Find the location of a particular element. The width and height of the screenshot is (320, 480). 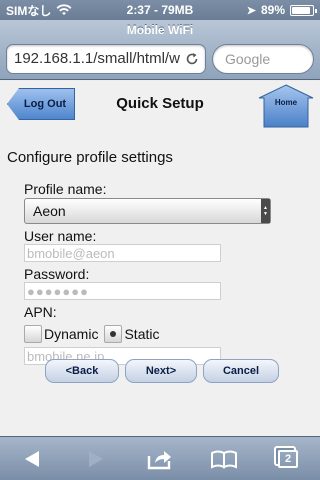

location-arrow-icon: ➤ is located at coordinates (251, 10).